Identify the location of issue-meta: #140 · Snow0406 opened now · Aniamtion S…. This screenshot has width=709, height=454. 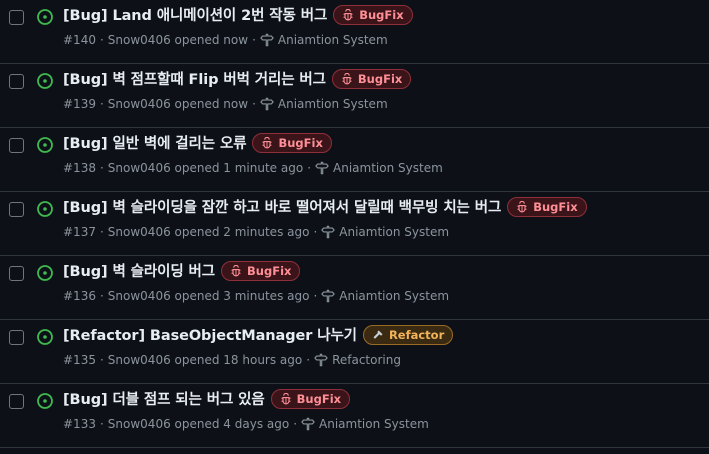
(225, 40).